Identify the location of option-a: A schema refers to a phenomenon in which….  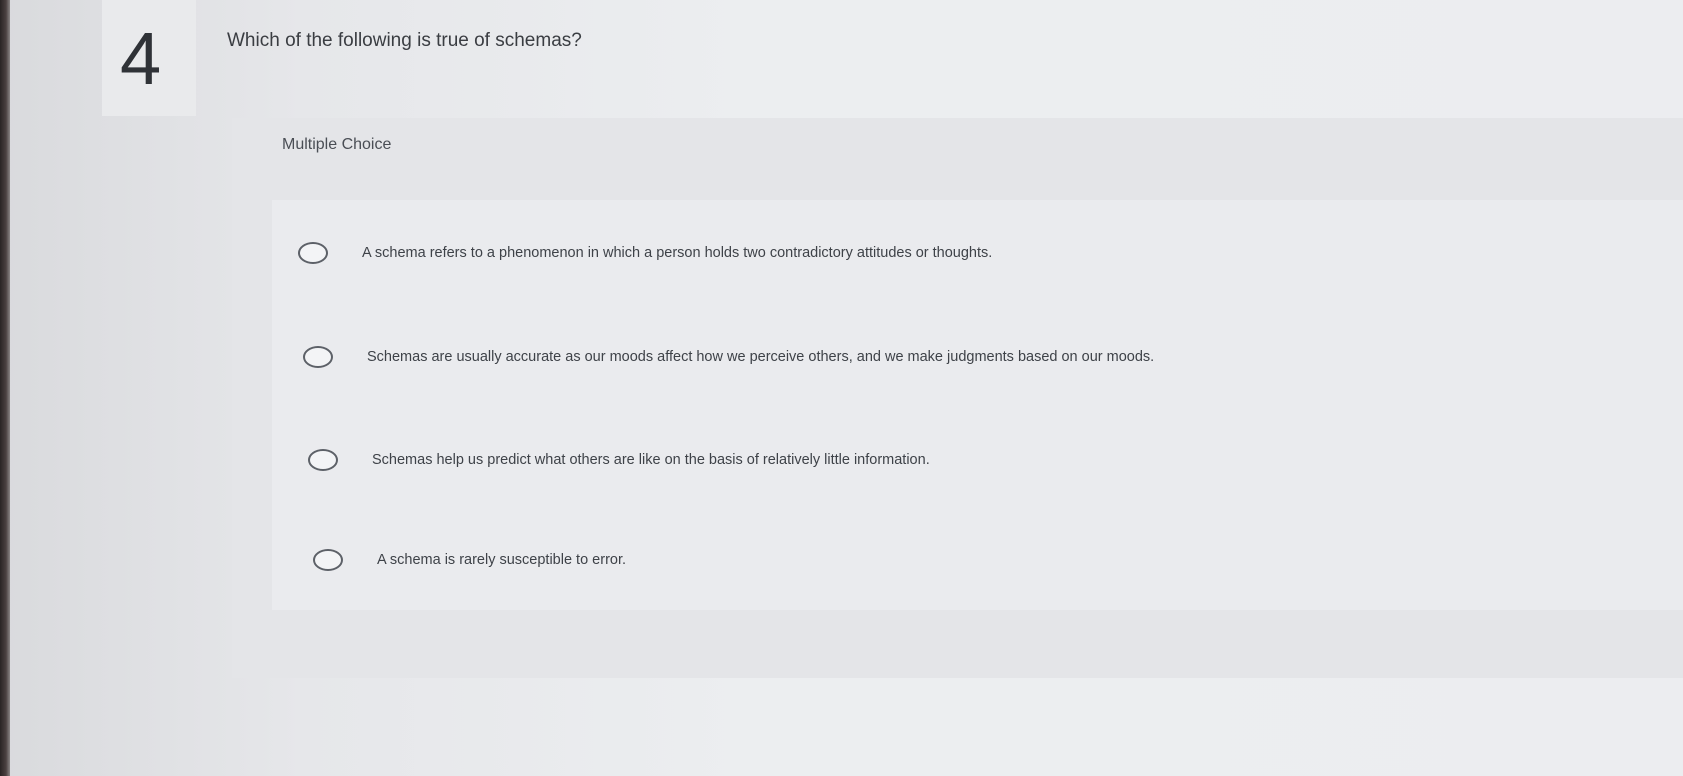
(645, 253).